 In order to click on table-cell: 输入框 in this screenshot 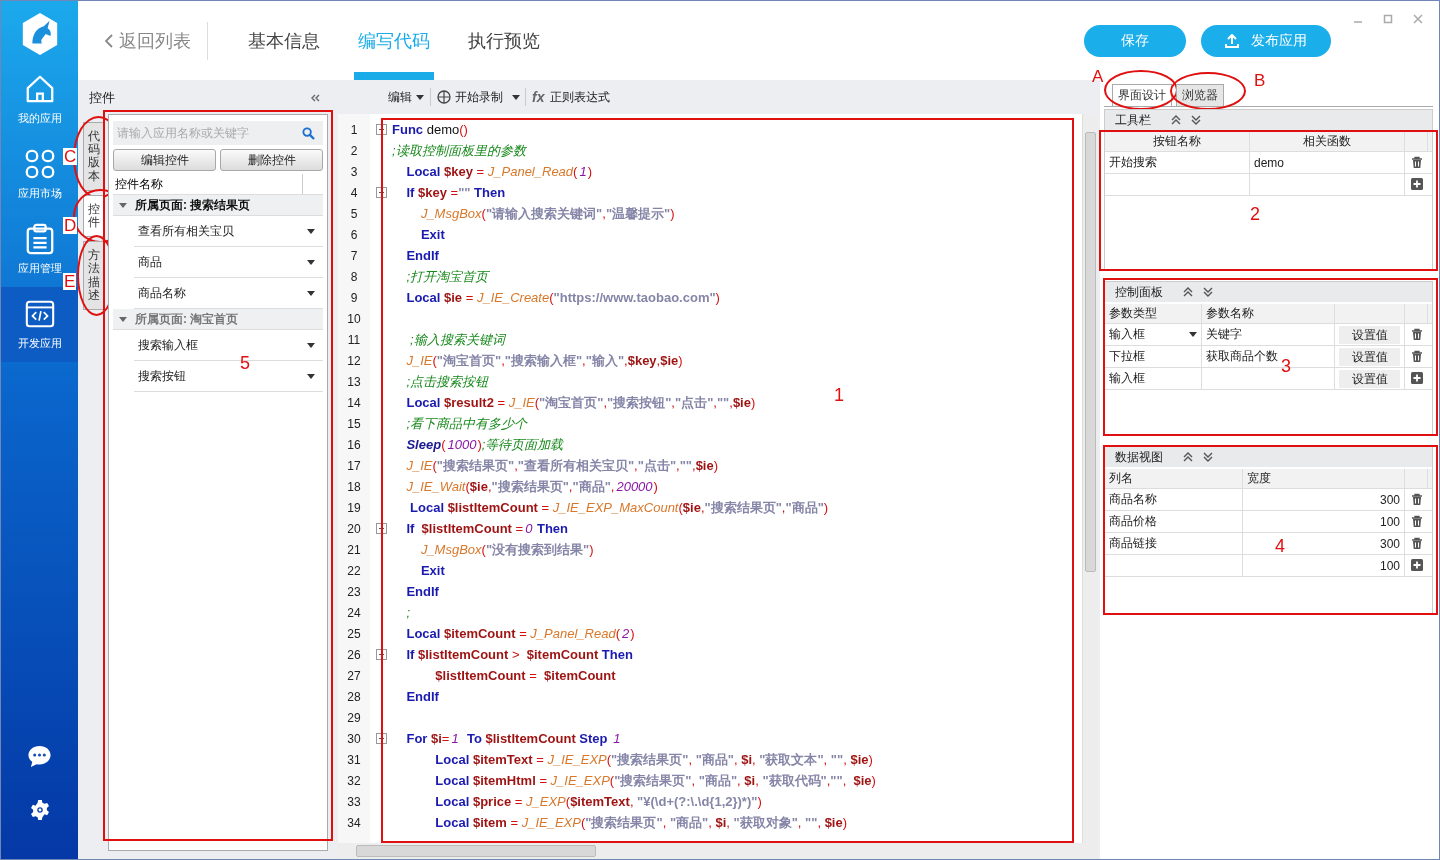, I will do `click(1153, 334)`.